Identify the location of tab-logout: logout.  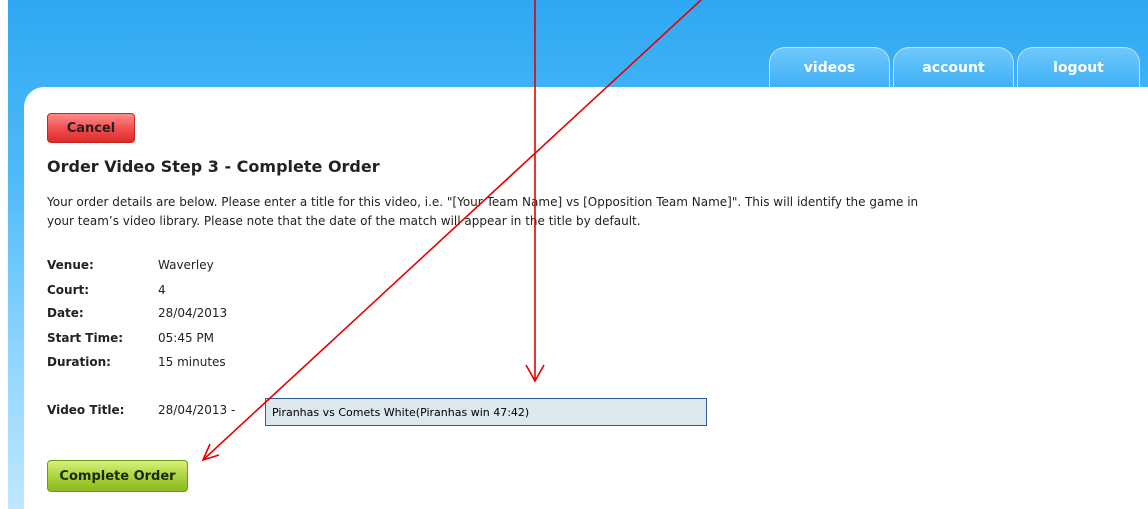
(1078, 67).